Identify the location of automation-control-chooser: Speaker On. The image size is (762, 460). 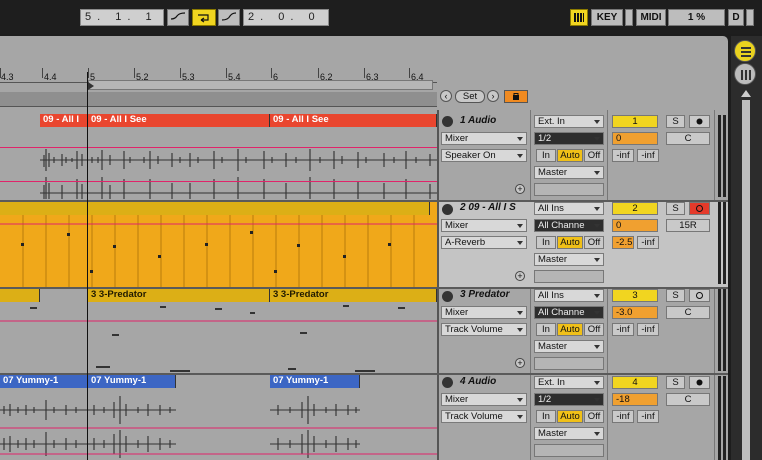
(484, 155).